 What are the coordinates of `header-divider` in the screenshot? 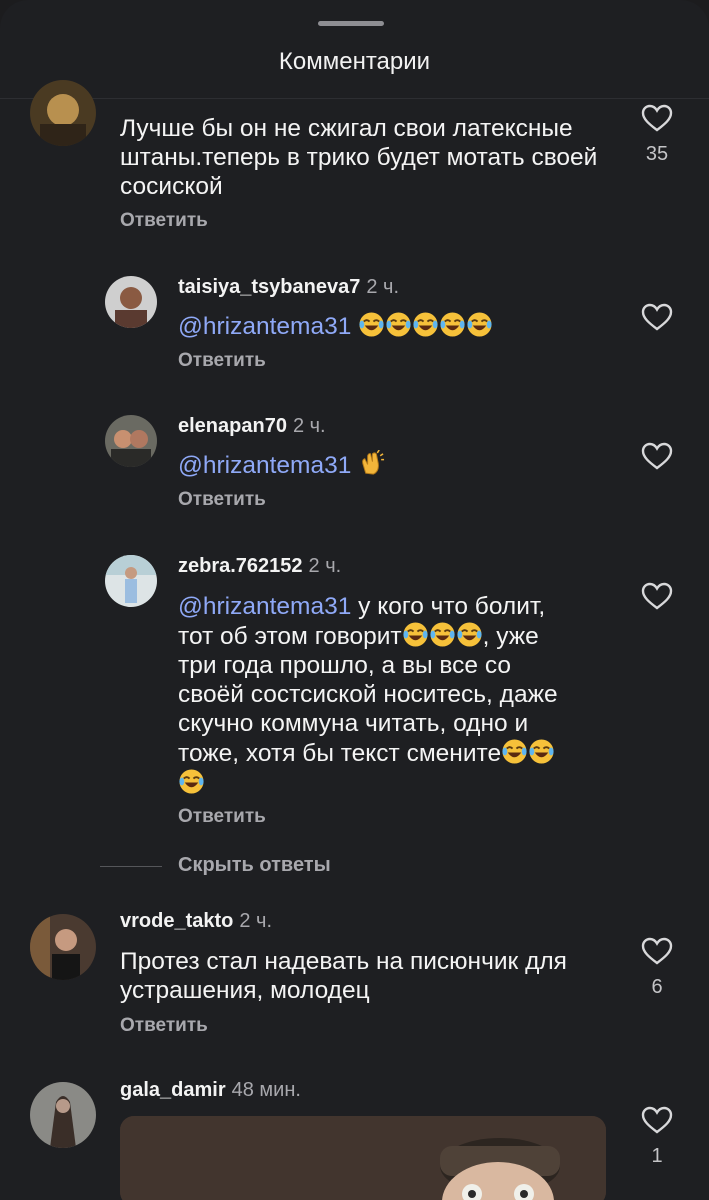 It's located at (354, 98).